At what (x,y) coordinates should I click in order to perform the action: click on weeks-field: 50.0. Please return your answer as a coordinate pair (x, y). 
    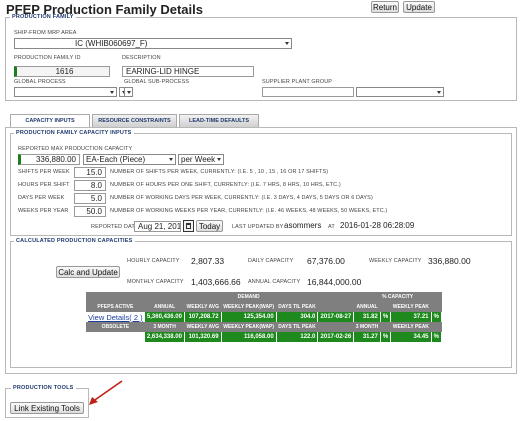
    Looking at the image, I should click on (90, 211).